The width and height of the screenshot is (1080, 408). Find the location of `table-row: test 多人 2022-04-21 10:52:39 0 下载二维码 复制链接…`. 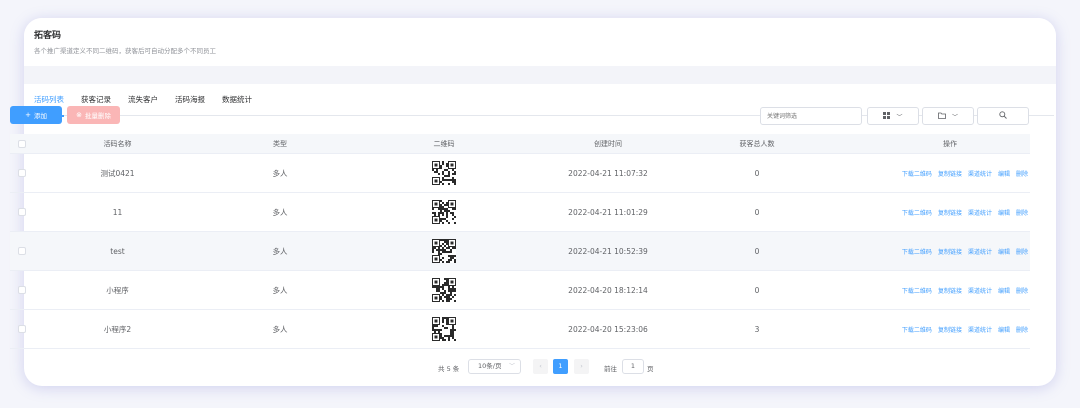

table-row: test 多人 2022-04-21 10:52:39 0 下载二维码 复制链接… is located at coordinates (520, 251).